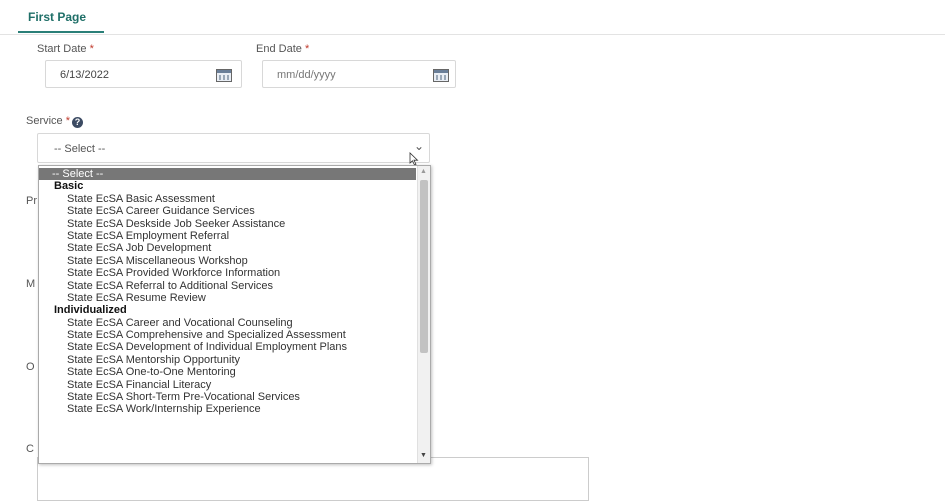 The height and width of the screenshot is (501, 945). I want to click on help-icon: ?, so click(78, 122).